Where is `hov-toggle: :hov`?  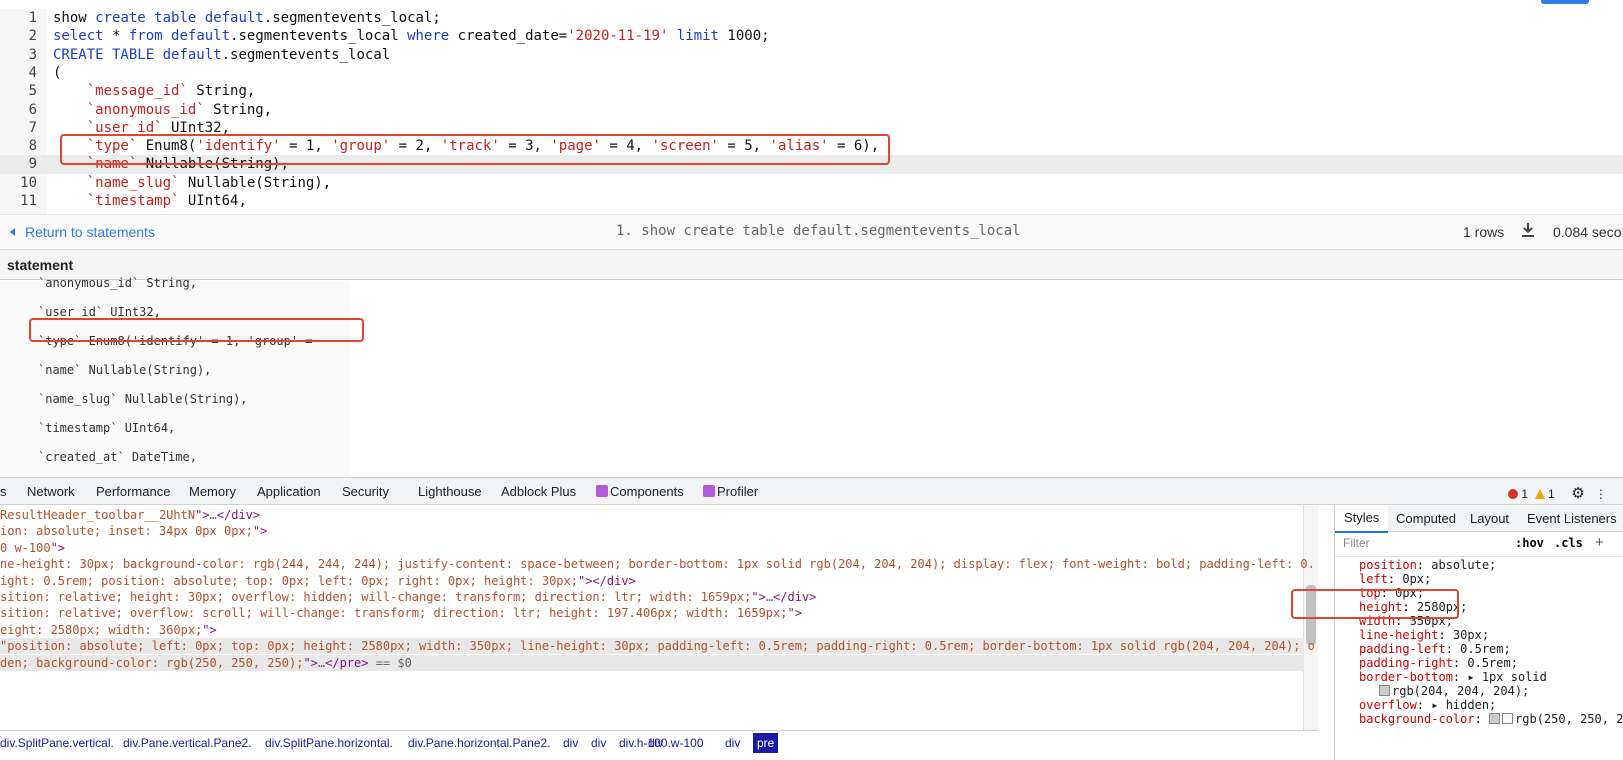
hov-toggle: :hov is located at coordinates (1529, 543).